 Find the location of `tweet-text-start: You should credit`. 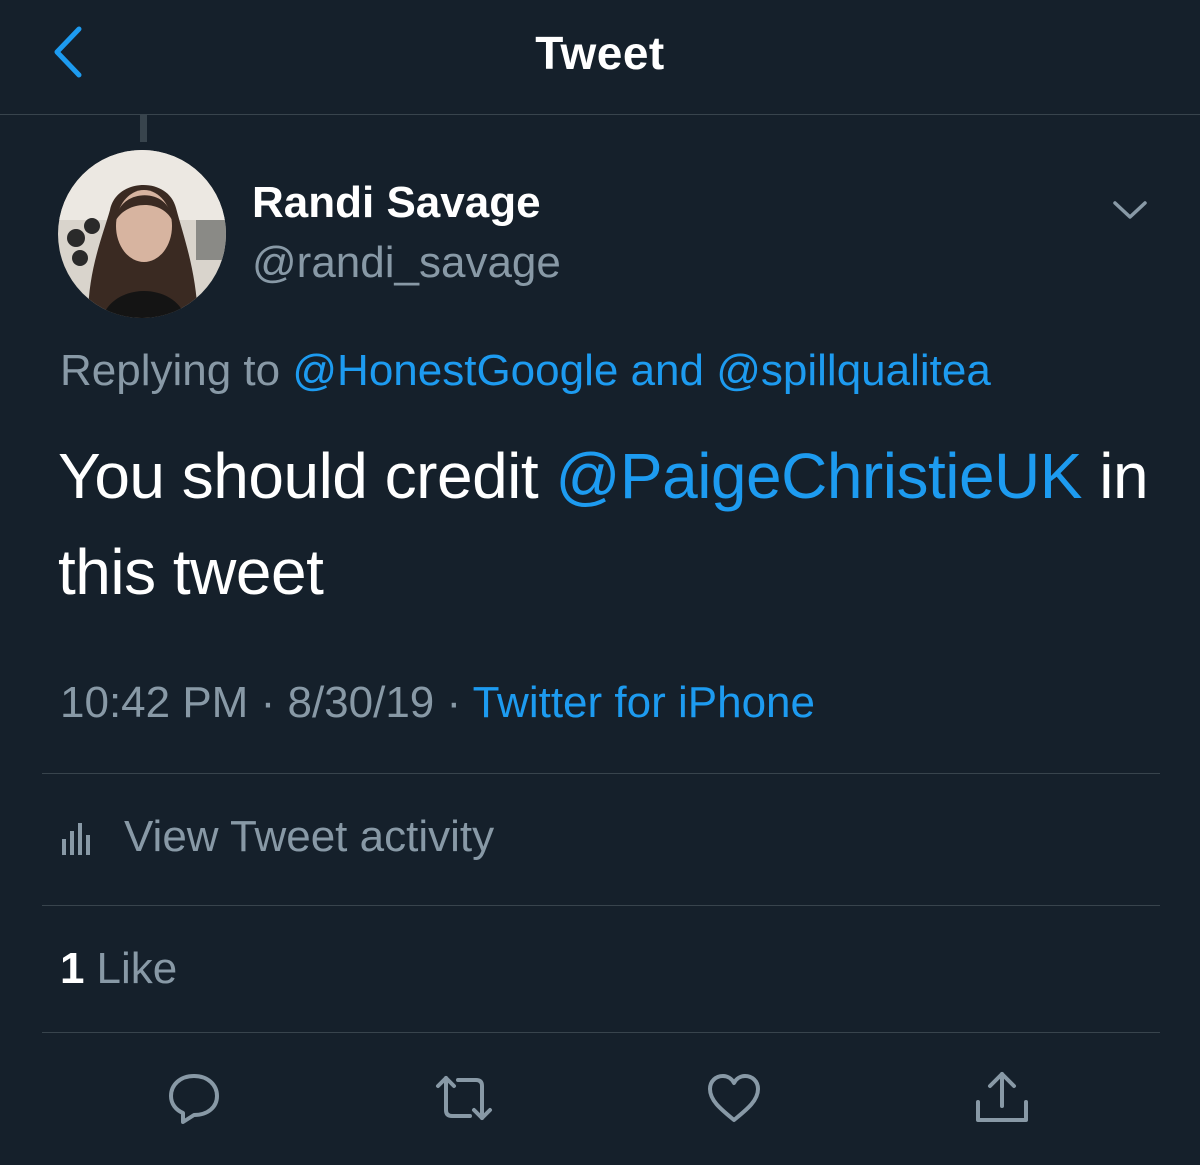

tweet-text-start: You should credit is located at coordinates (298, 476).